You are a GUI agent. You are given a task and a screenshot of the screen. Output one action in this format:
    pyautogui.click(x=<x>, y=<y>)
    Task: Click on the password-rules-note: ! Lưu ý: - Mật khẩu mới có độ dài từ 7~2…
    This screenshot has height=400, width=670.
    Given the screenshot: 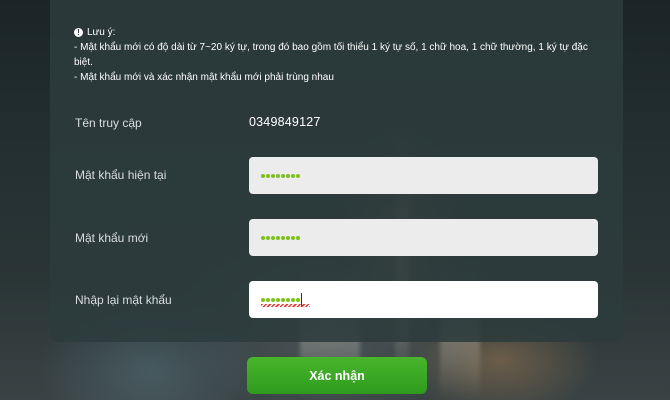 What is the action you would take?
    pyautogui.click(x=339, y=55)
    